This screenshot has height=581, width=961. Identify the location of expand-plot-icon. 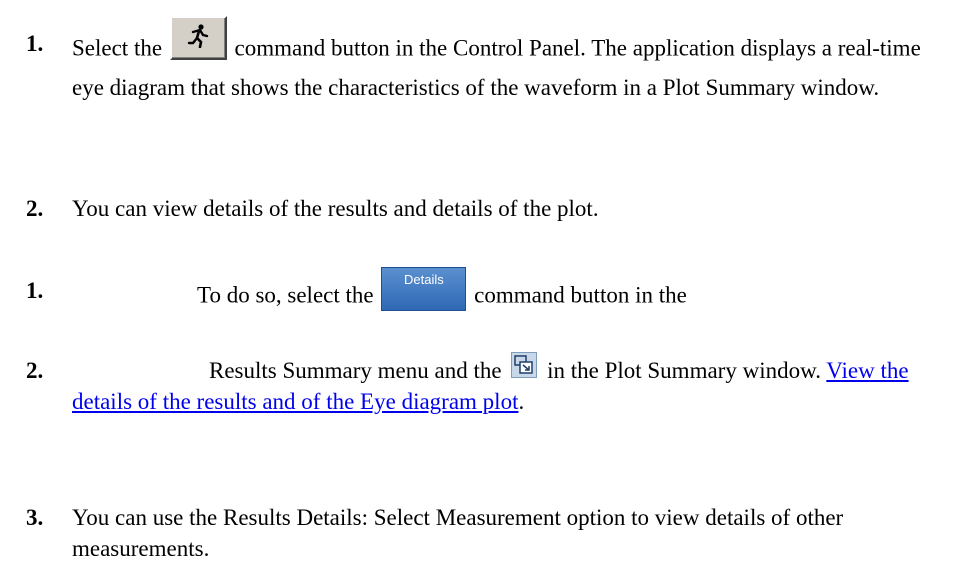
(524, 364).